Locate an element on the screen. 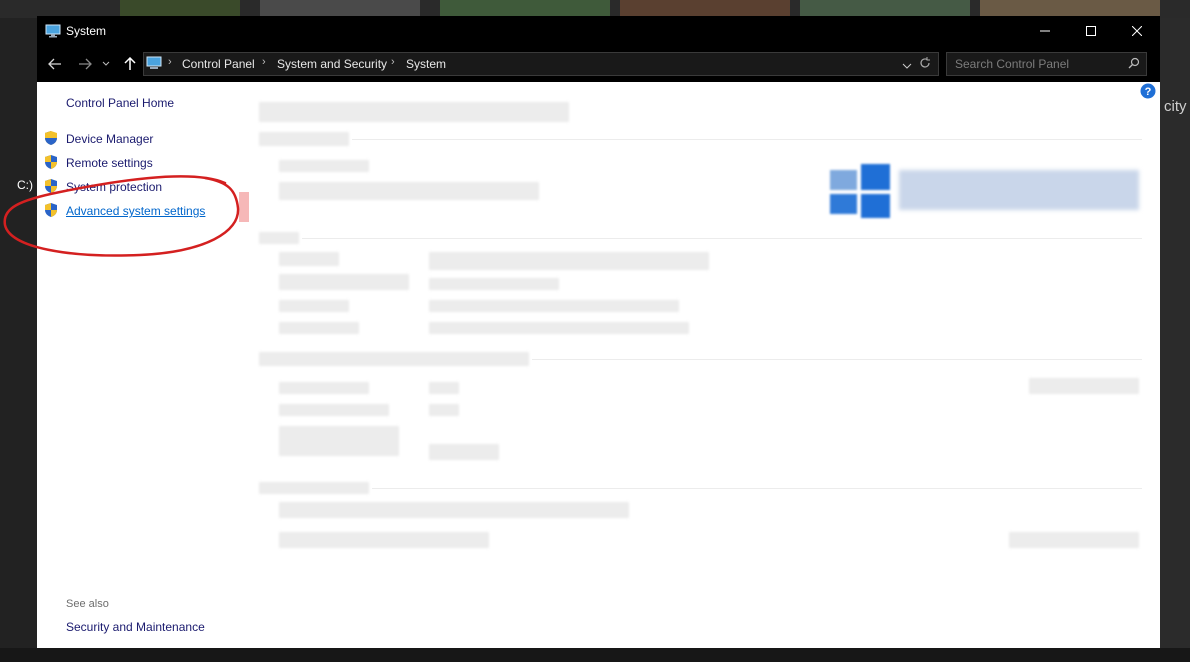 The image size is (1190, 662). address-dropdown-chevron-icon is located at coordinates (907, 66).